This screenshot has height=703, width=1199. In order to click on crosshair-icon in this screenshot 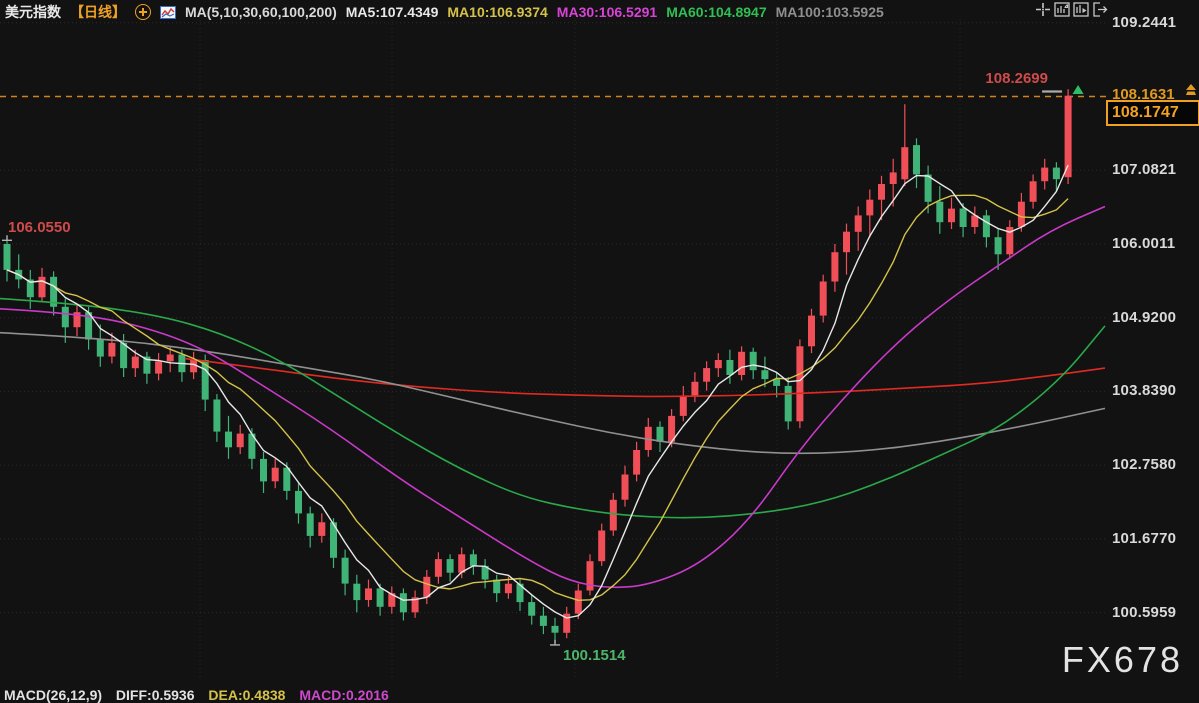, I will do `click(1043, 9)`.